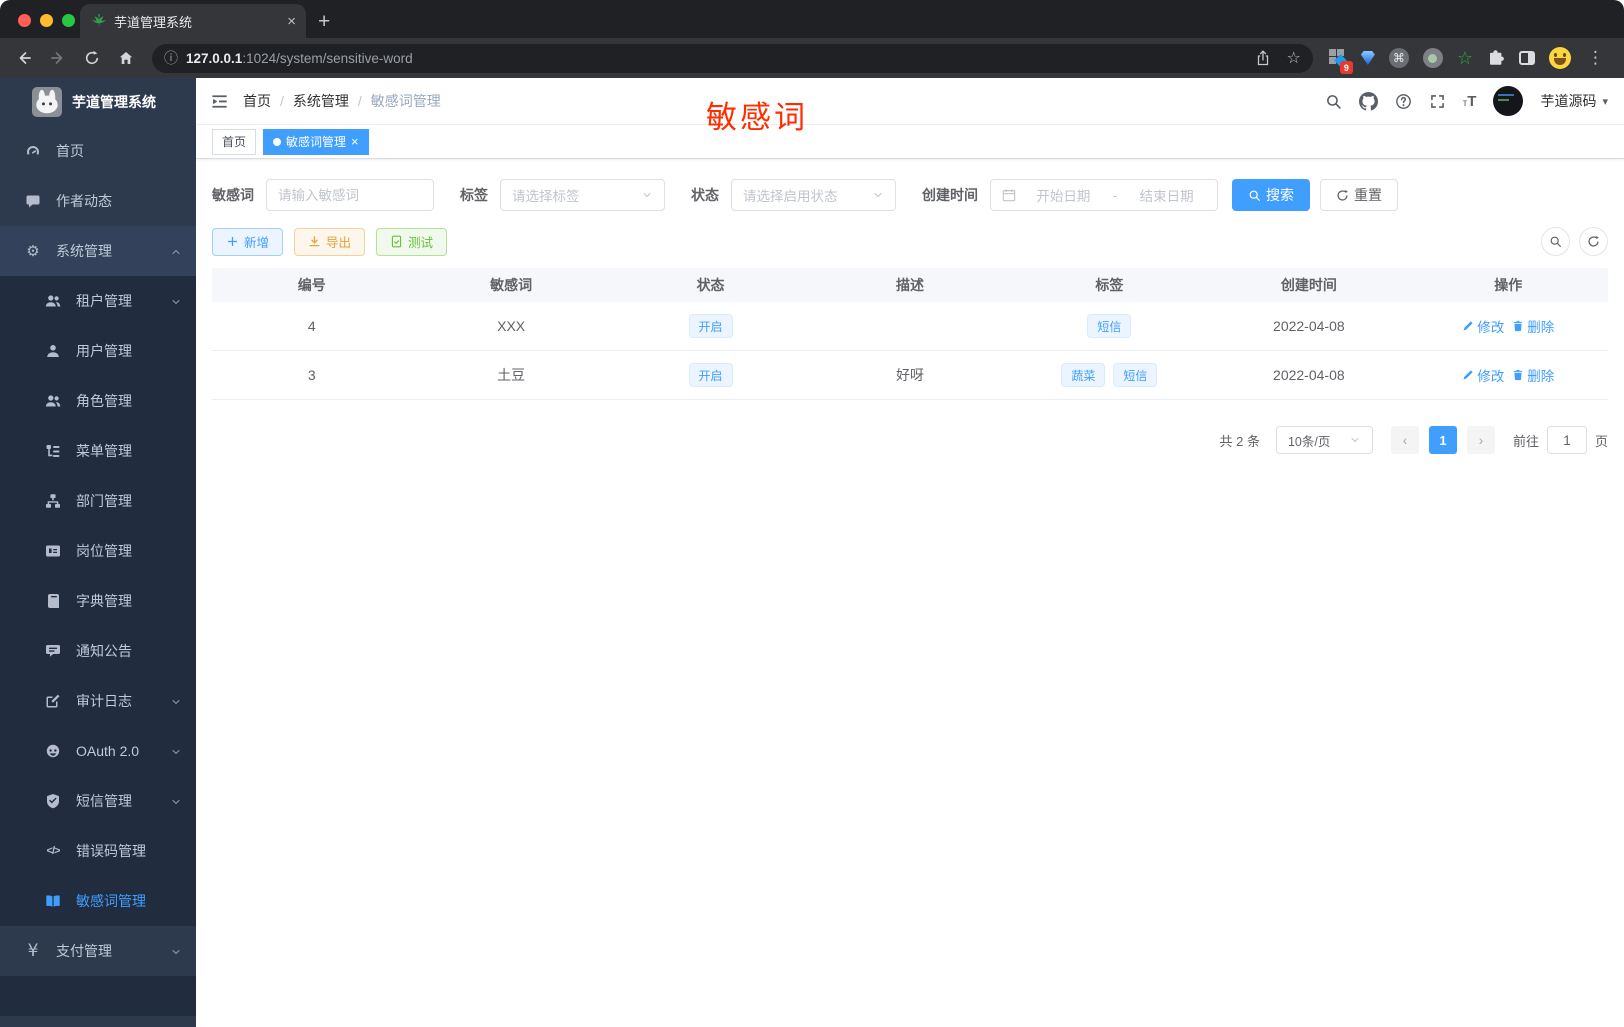  I want to click on goto-page-input, so click(1566, 440).